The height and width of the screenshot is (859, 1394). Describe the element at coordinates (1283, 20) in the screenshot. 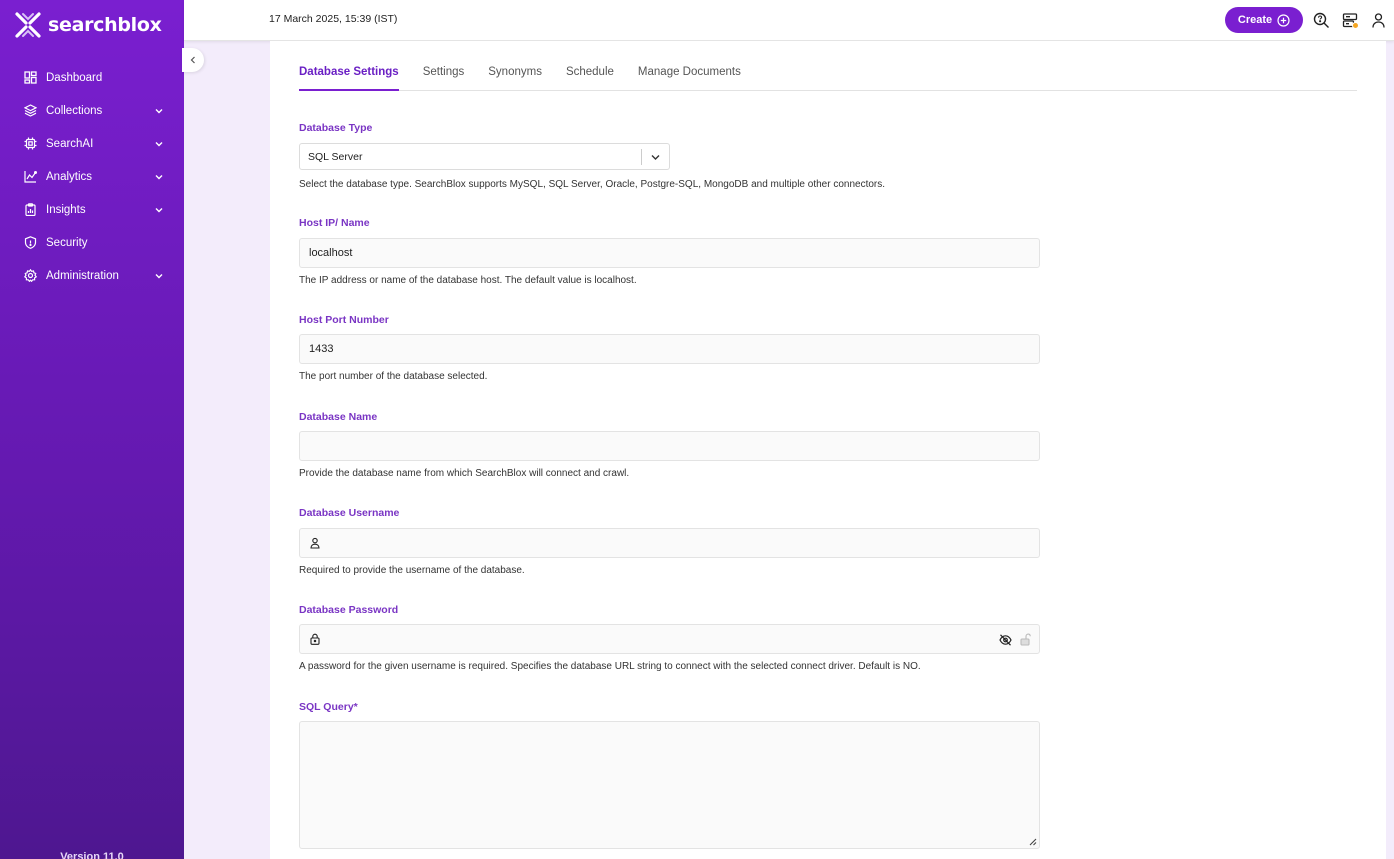

I see `plus-circle-icon` at that location.